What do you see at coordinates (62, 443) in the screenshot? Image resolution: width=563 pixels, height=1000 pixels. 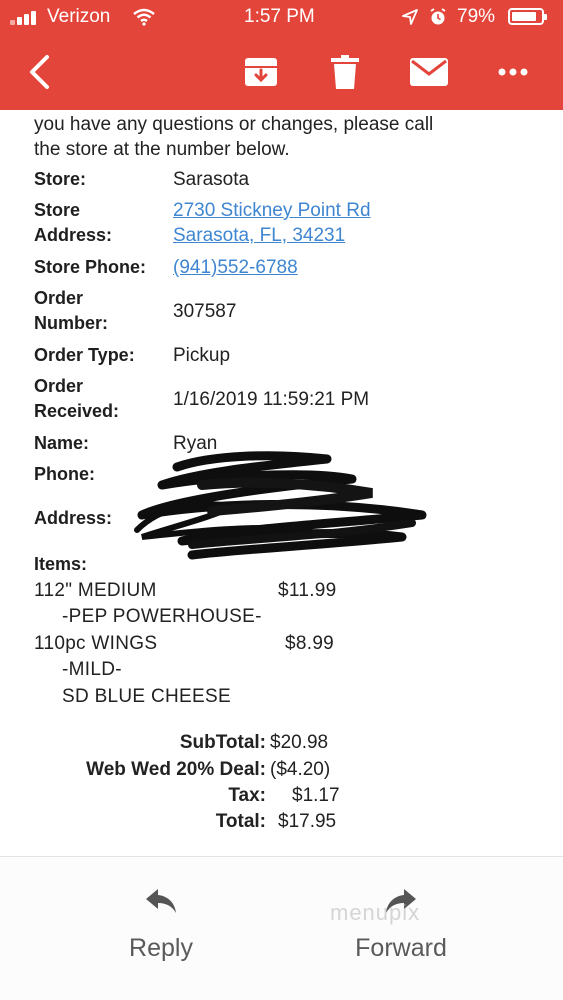 I see `name-label: Name:` at bounding box center [62, 443].